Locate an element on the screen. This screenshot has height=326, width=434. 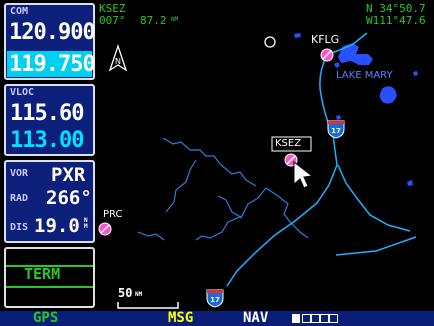
page-indicator is located at coordinates (315, 318).